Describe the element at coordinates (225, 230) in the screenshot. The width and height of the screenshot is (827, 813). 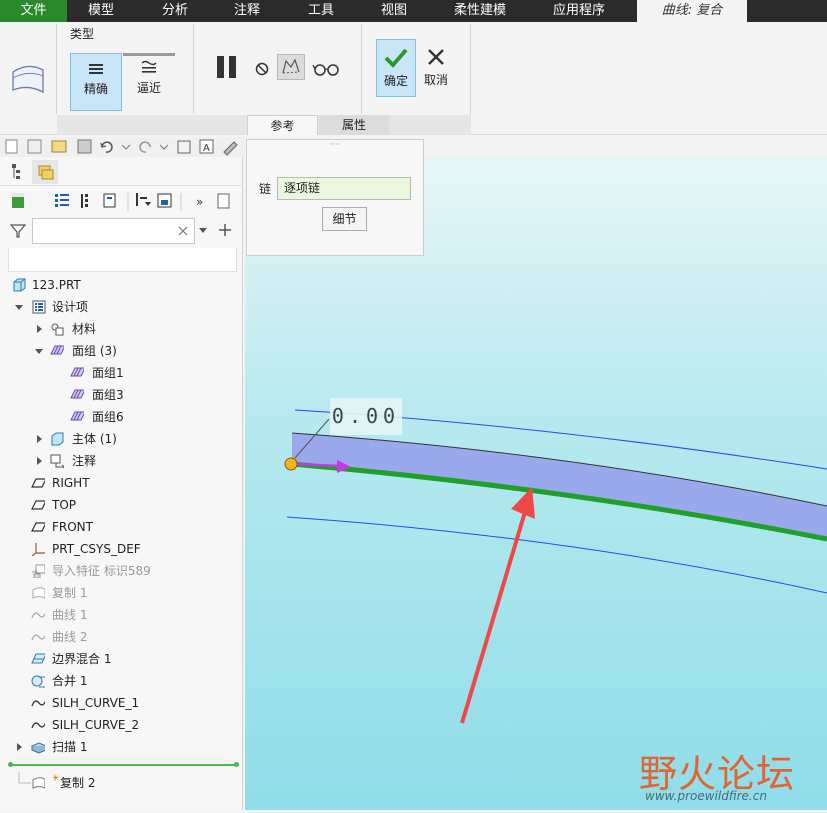
I see `add-filter-icon` at that location.